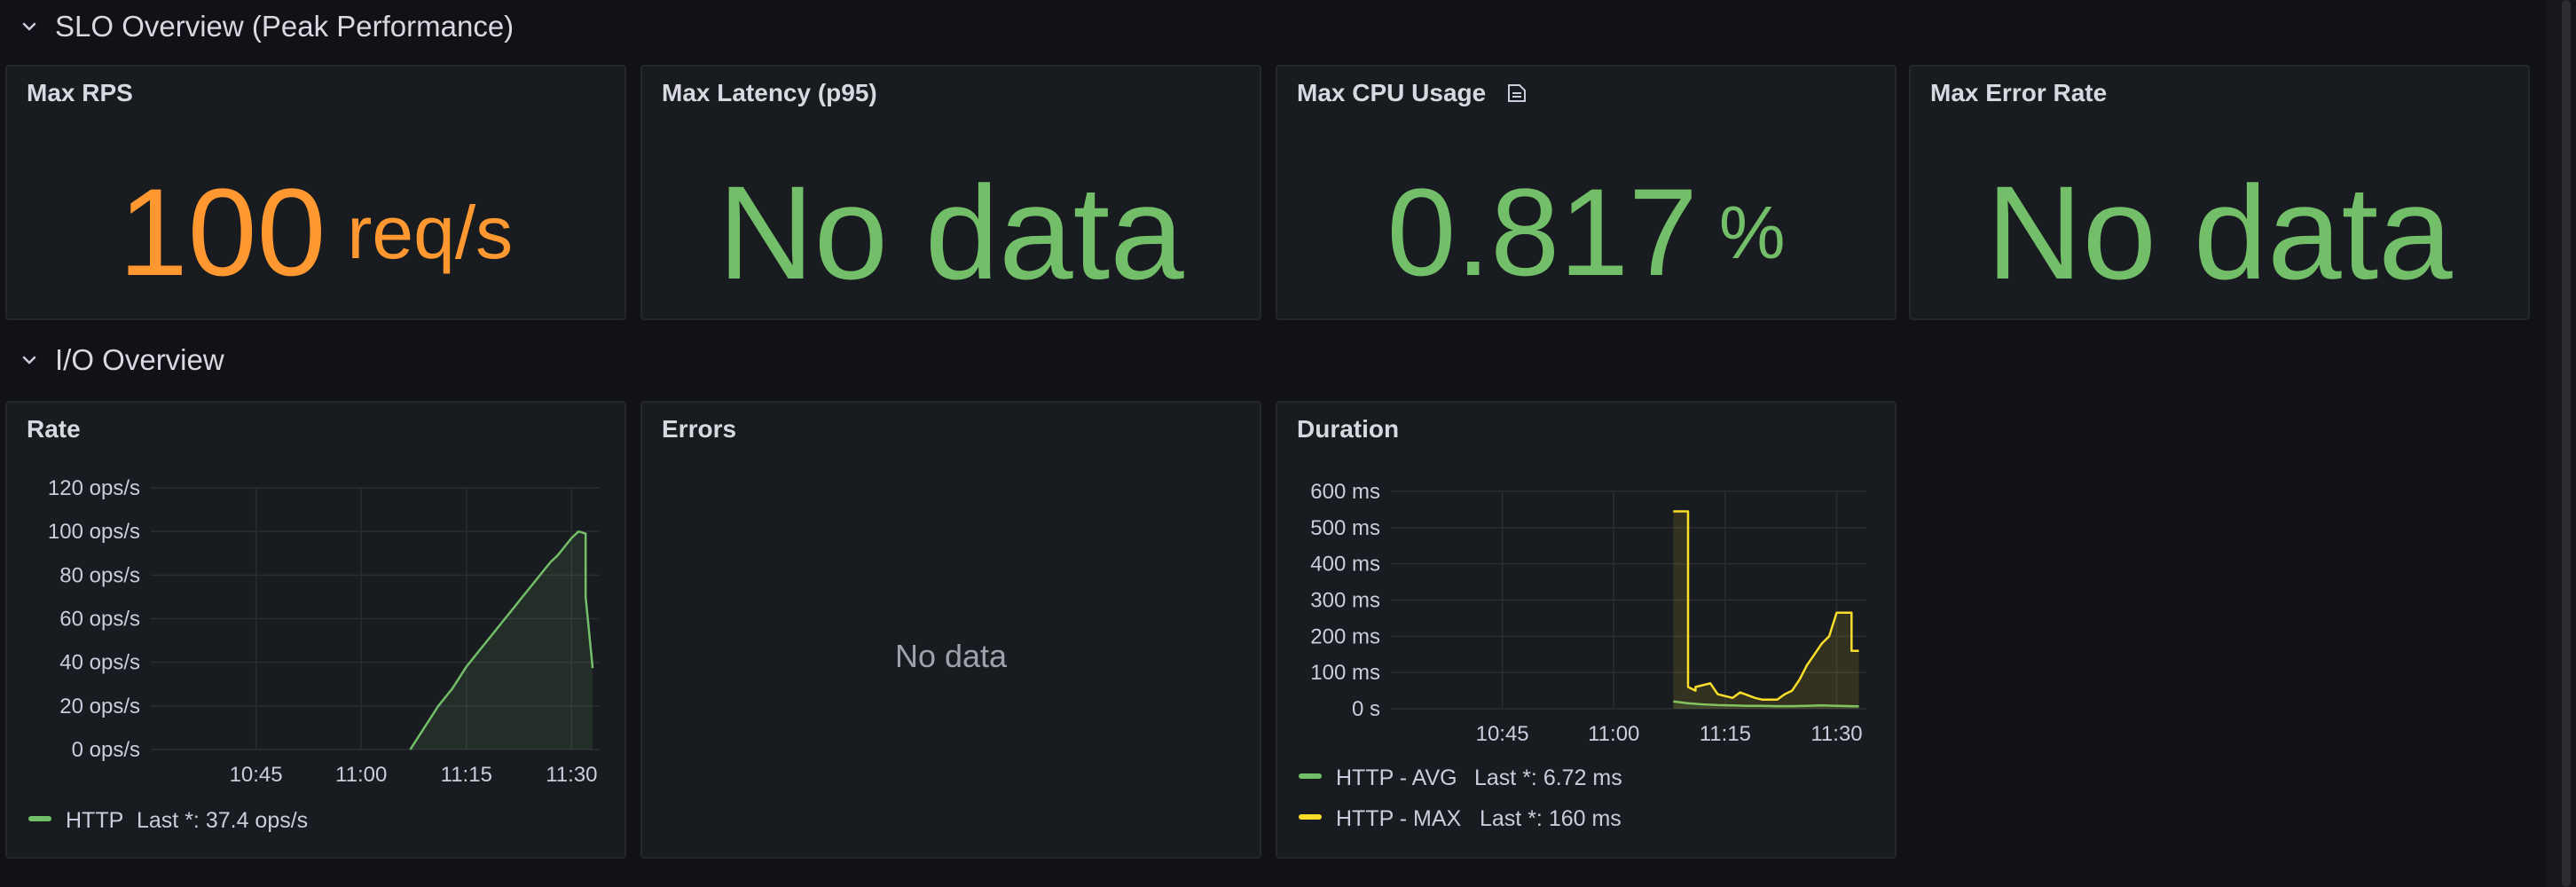 The height and width of the screenshot is (887, 2576). What do you see at coordinates (139, 359) in the screenshot?
I see `row-title: I/O Overview` at bounding box center [139, 359].